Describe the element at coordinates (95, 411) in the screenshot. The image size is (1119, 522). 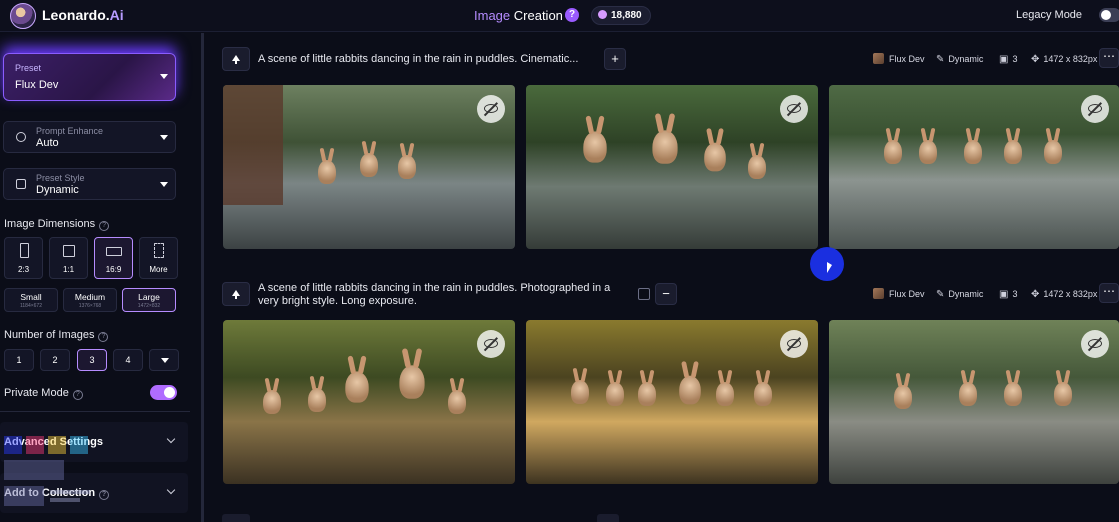
I see `divider` at that location.